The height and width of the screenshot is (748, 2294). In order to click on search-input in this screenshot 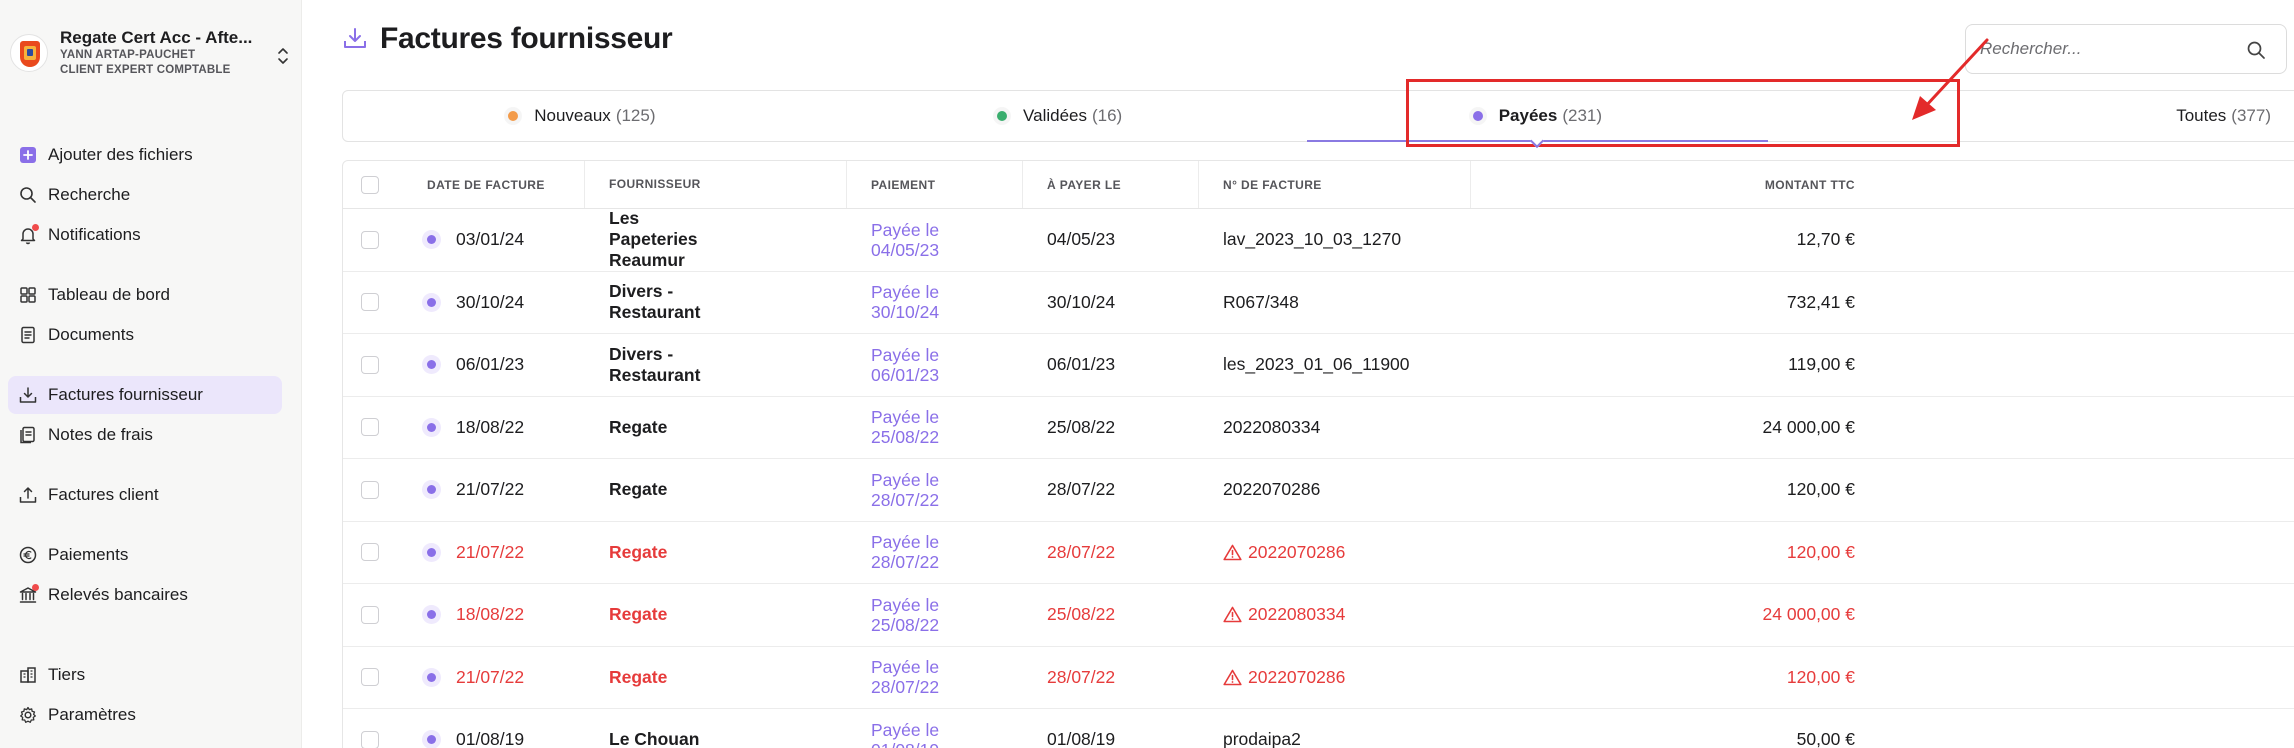, I will do `click(2110, 49)`.